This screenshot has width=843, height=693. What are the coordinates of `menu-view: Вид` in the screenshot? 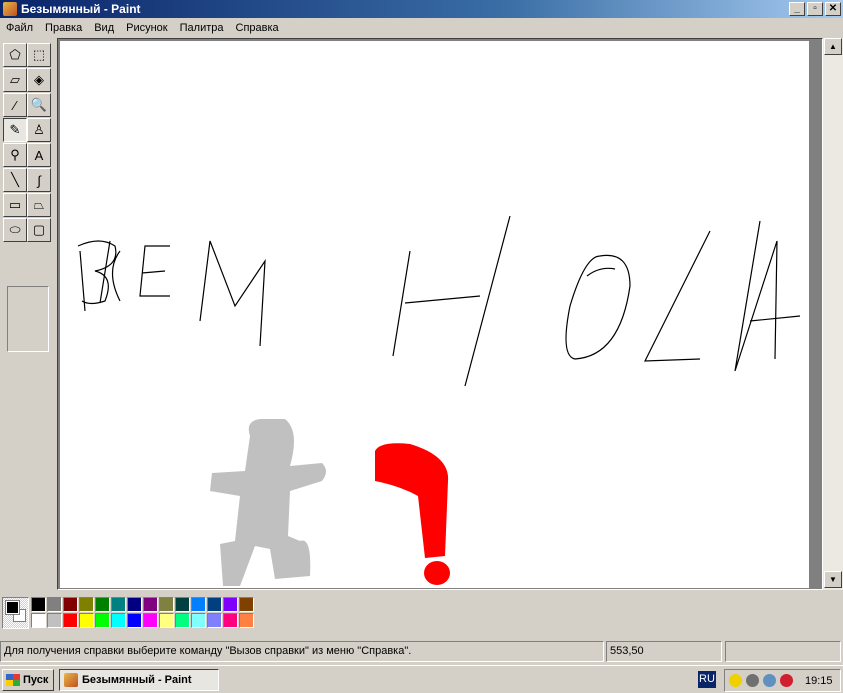 It's located at (104, 28).